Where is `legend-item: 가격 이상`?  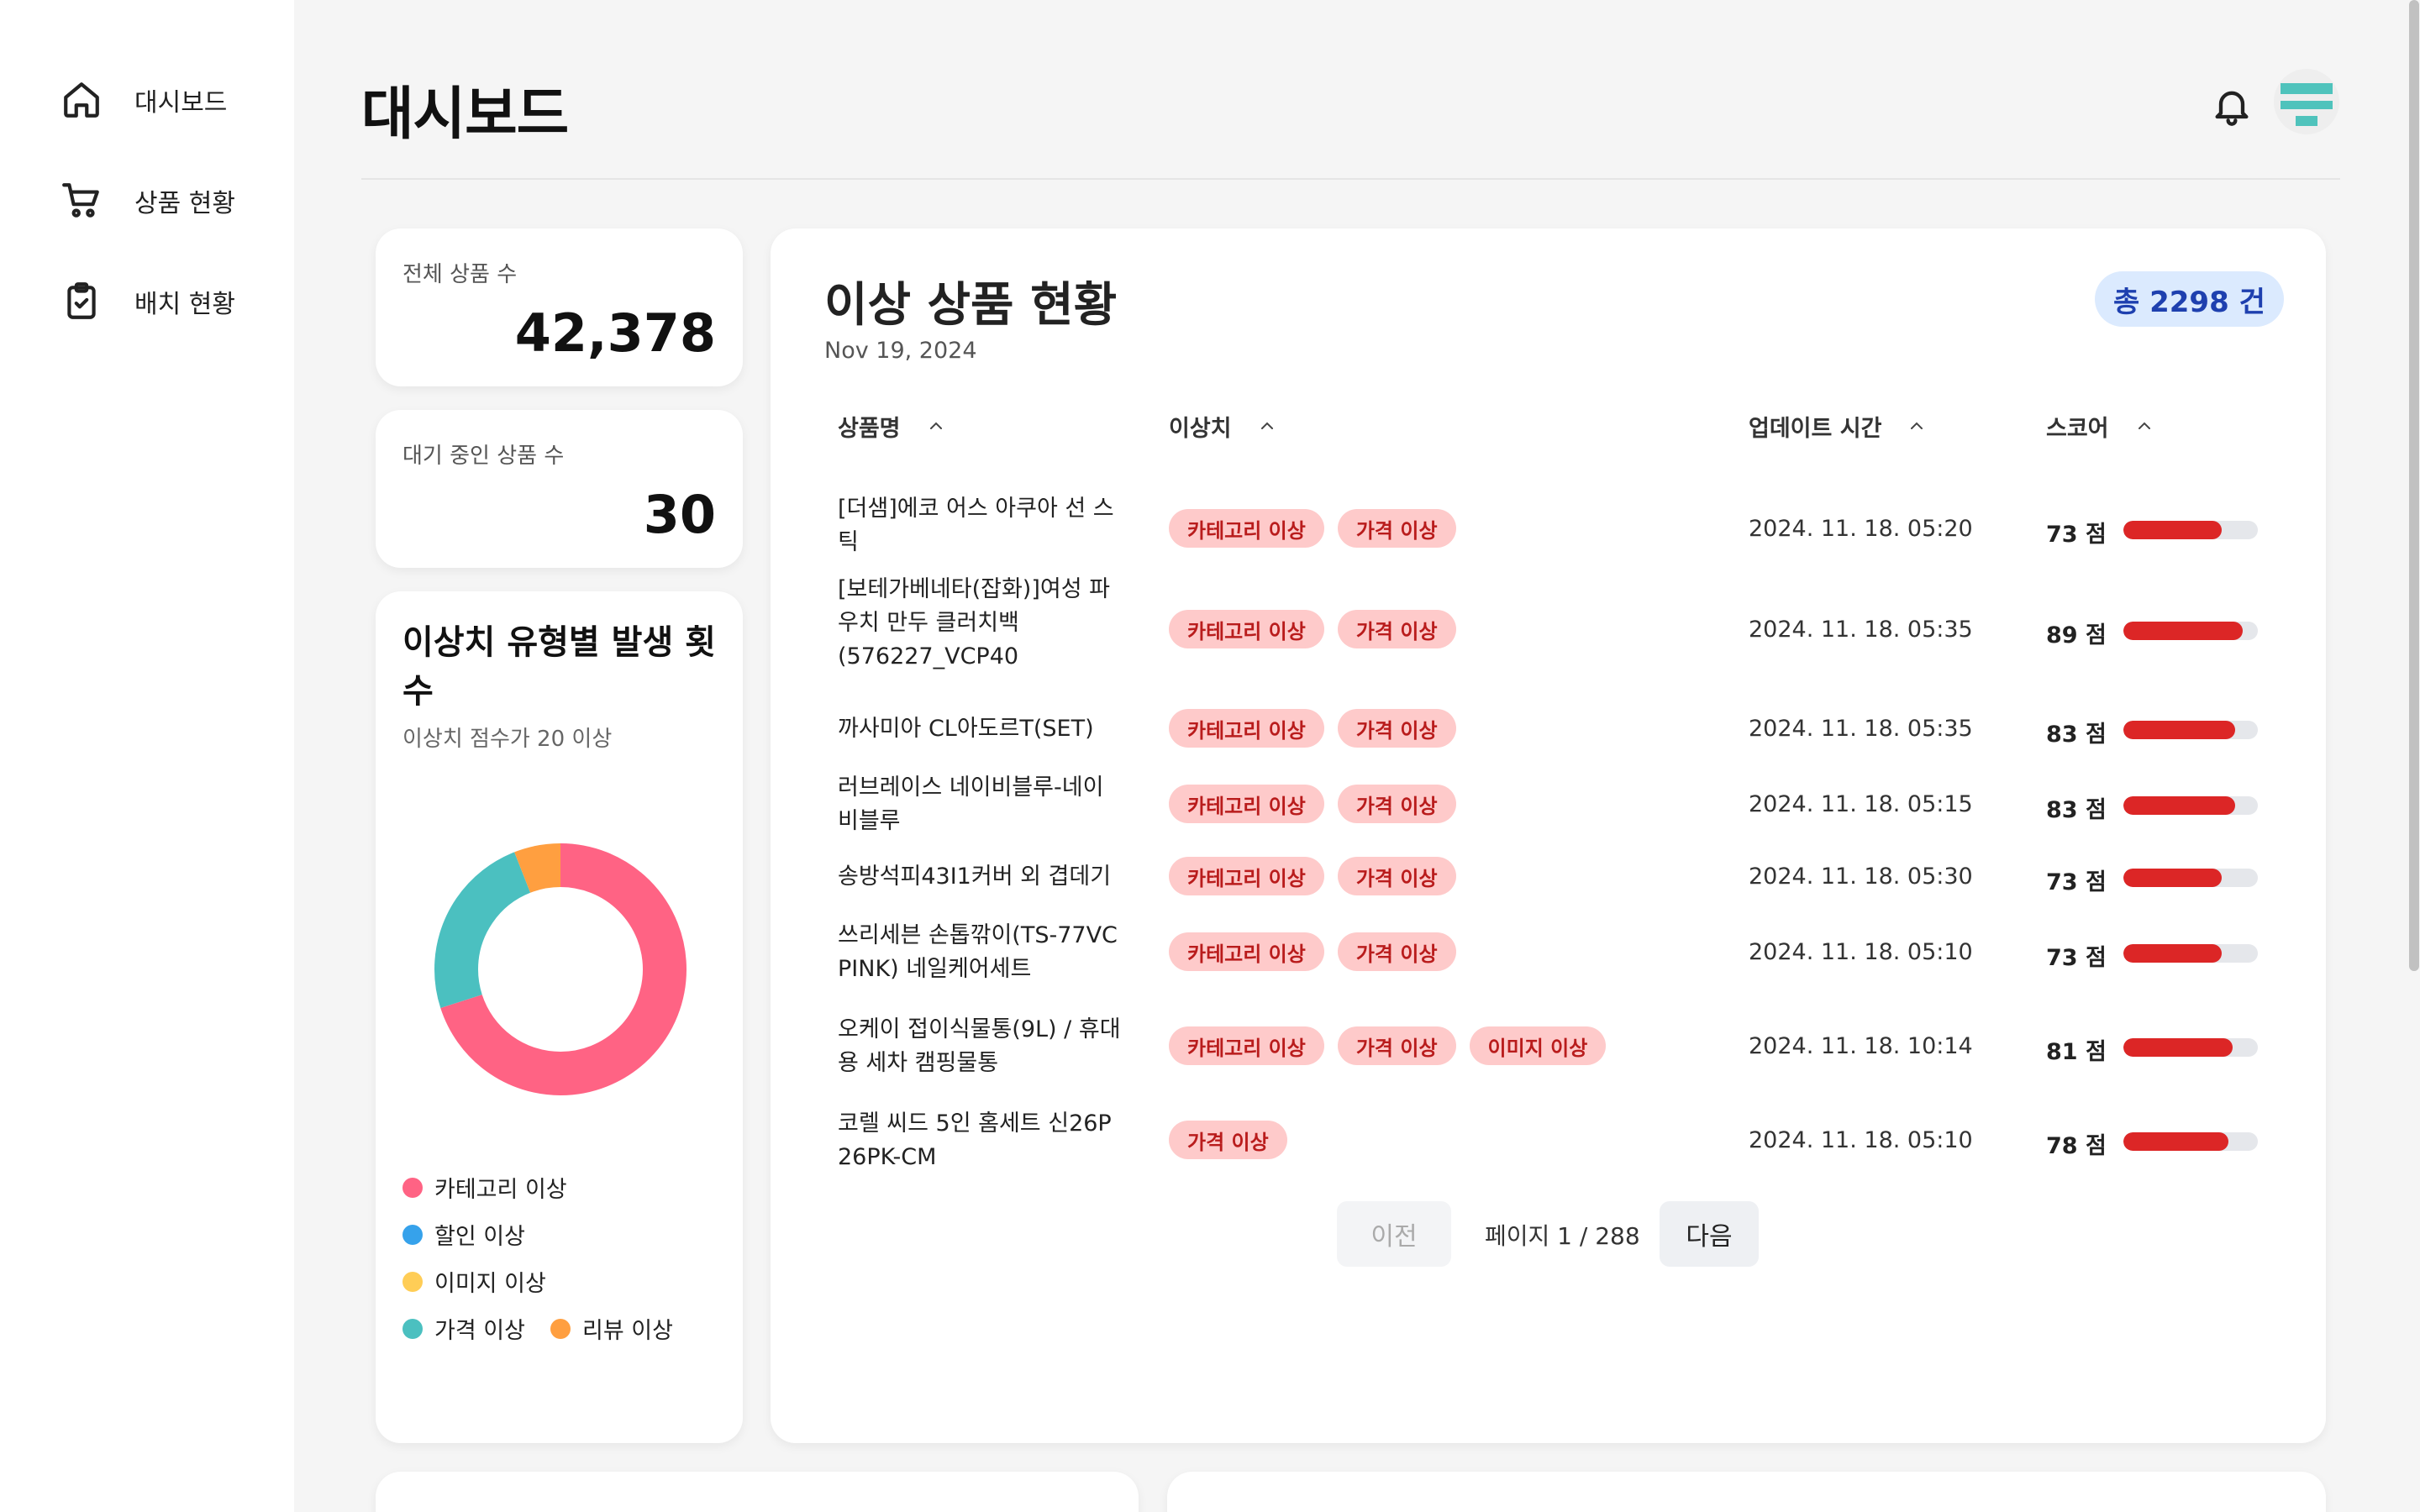
legend-item: 가격 이상 is located at coordinates (464, 1328).